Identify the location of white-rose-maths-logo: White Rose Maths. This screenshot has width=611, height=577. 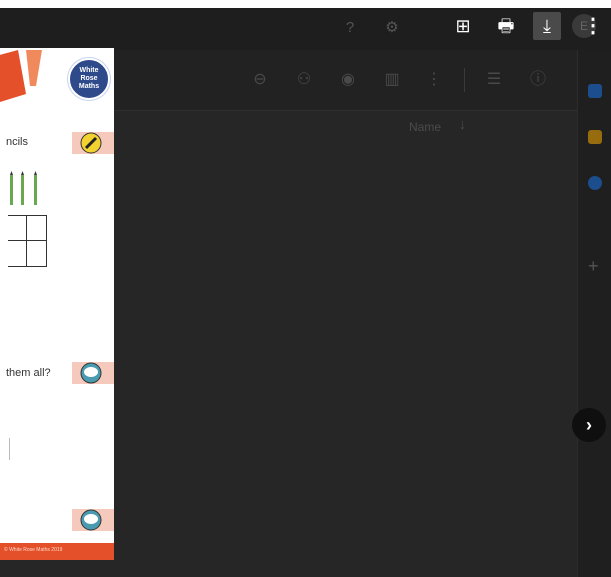
(89, 79).